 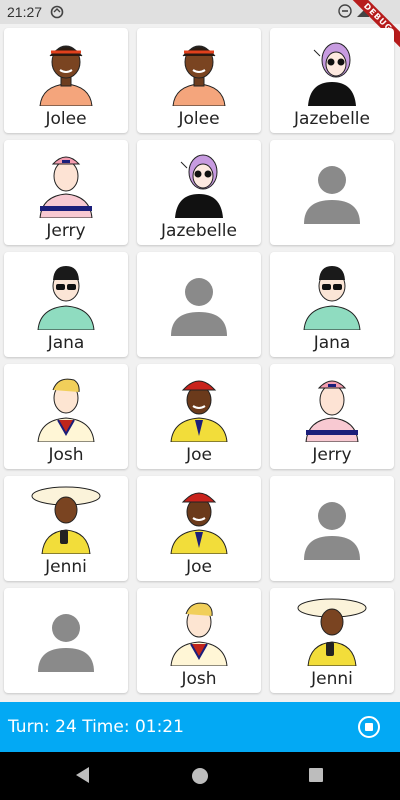 I want to click on recents-icon, so click(x=316, y=775).